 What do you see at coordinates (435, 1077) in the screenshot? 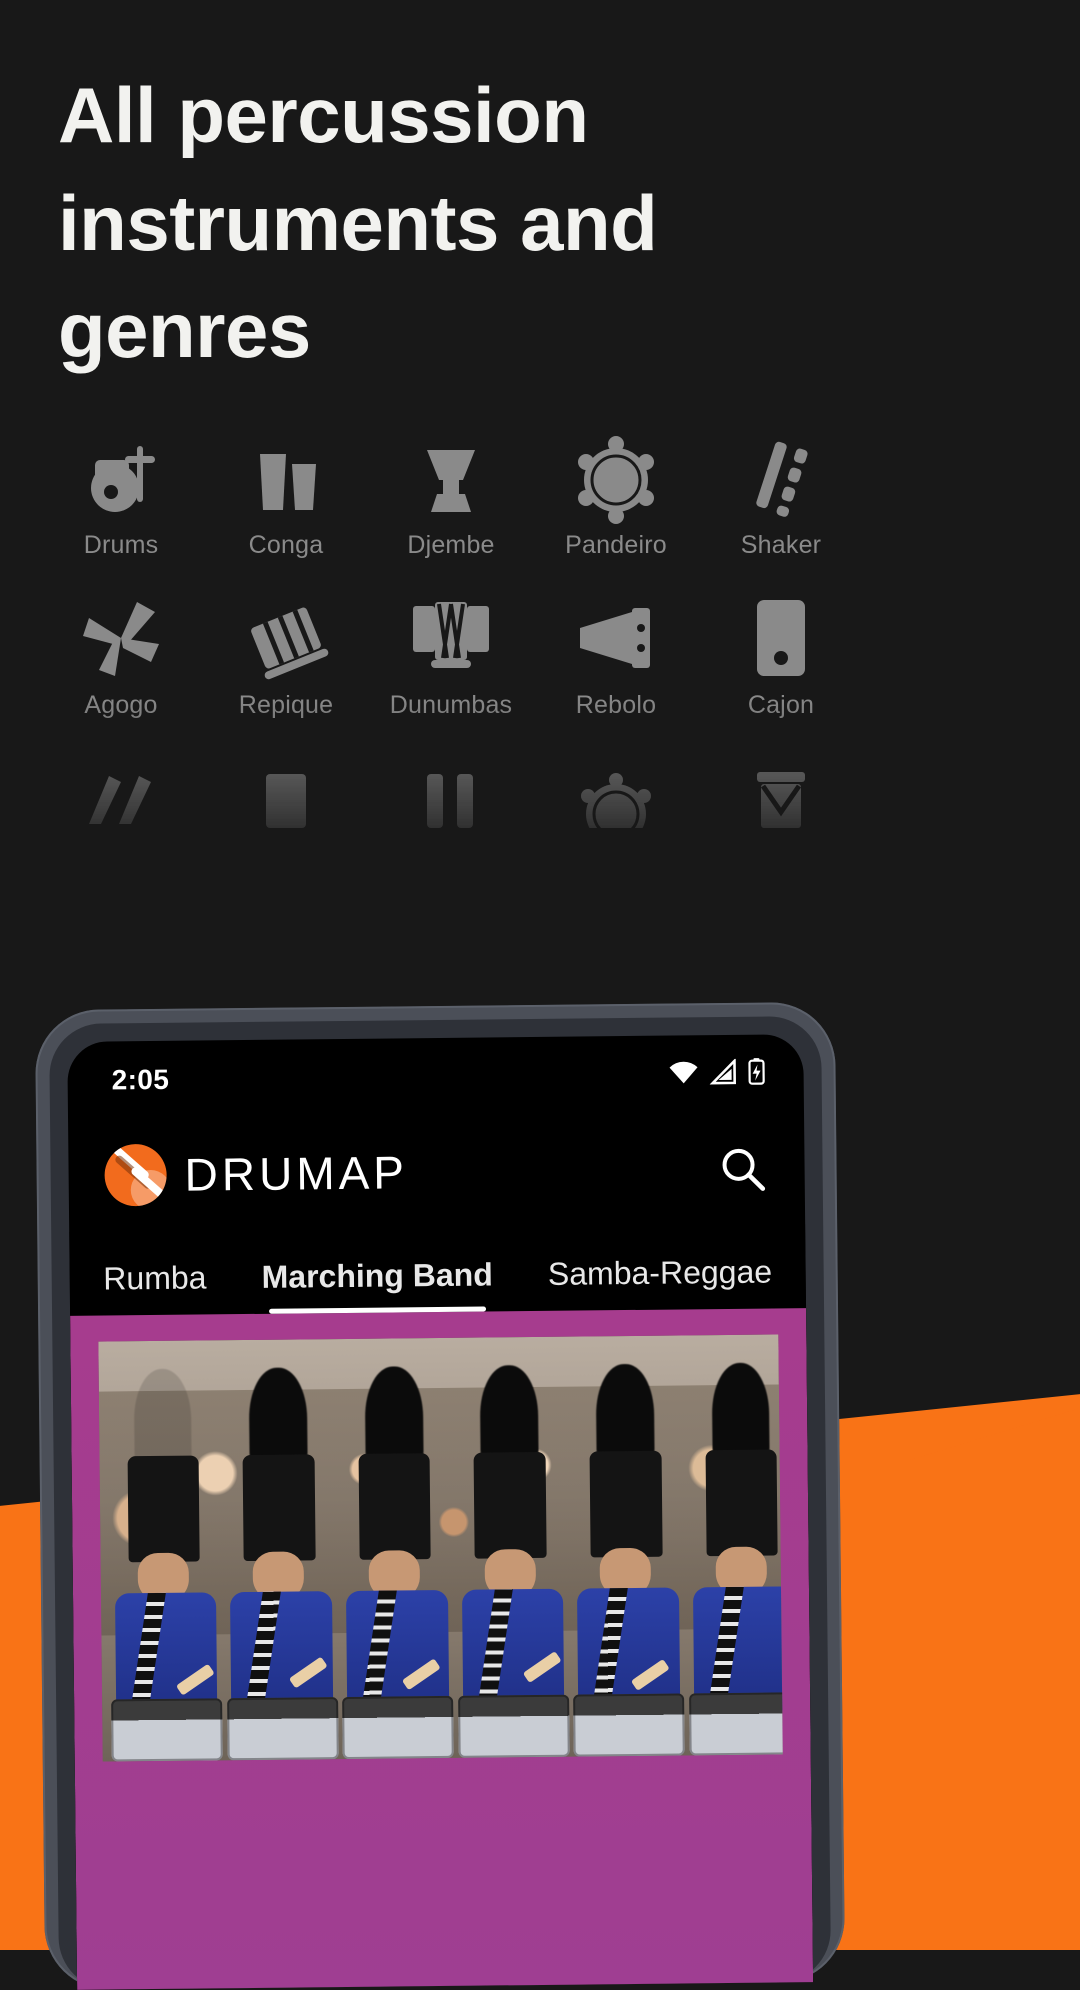
I see `status-bar: 2:05` at bounding box center [435, 1077].